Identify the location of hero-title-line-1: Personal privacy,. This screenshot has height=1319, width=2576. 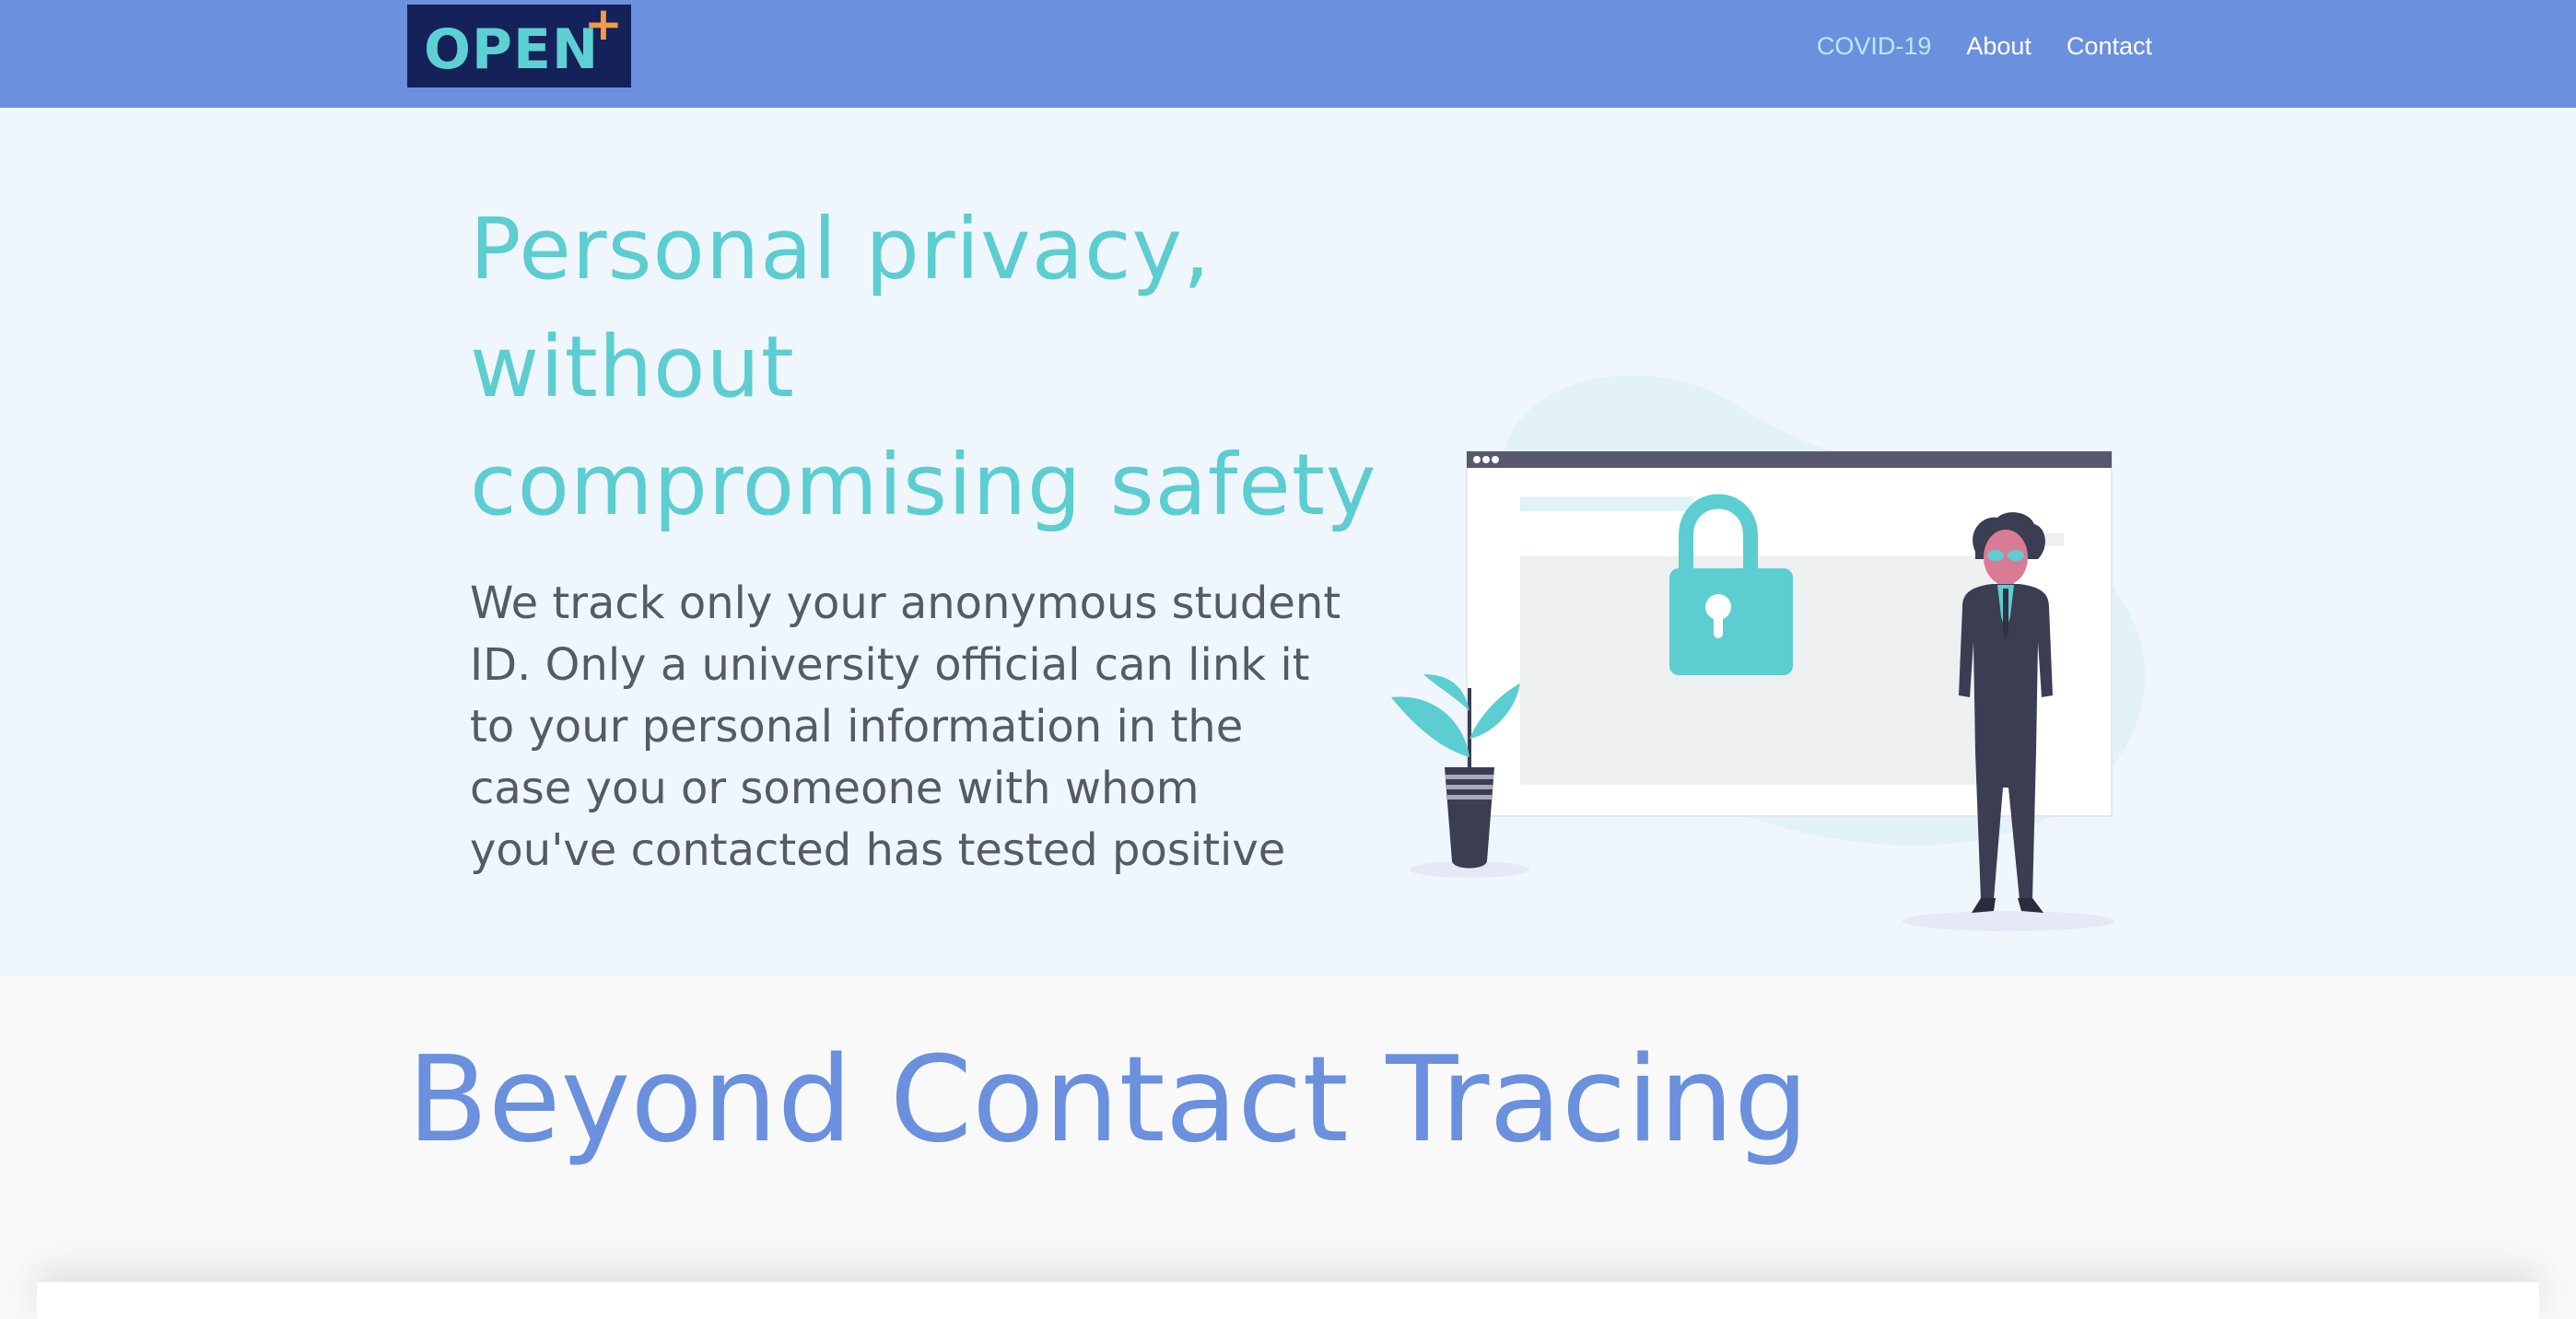
(841, 249).